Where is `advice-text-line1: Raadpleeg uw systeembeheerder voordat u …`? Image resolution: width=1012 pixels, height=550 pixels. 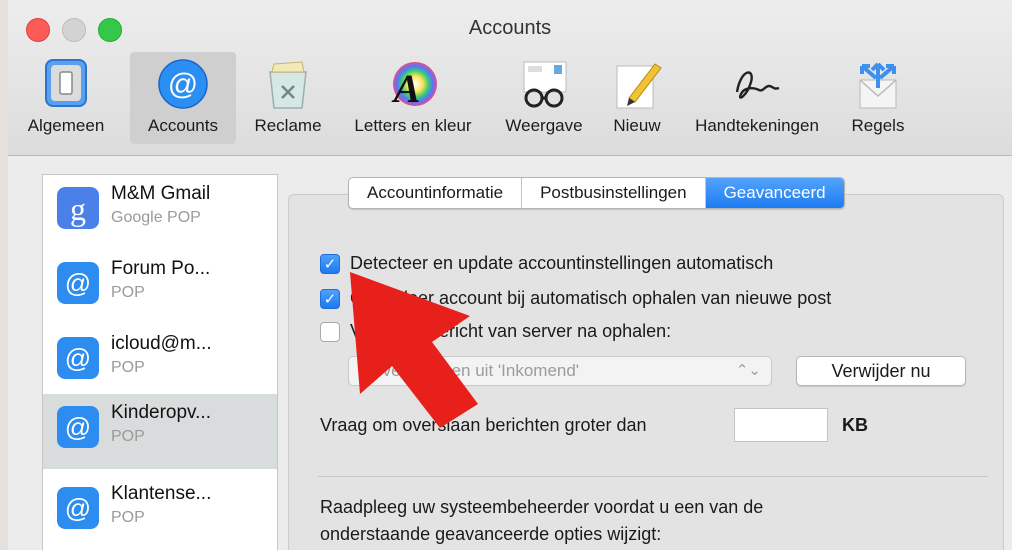
advice-text-line1: Raadpleeg uw systeembeheerder voordat u … is located at coordinates (542, 507).